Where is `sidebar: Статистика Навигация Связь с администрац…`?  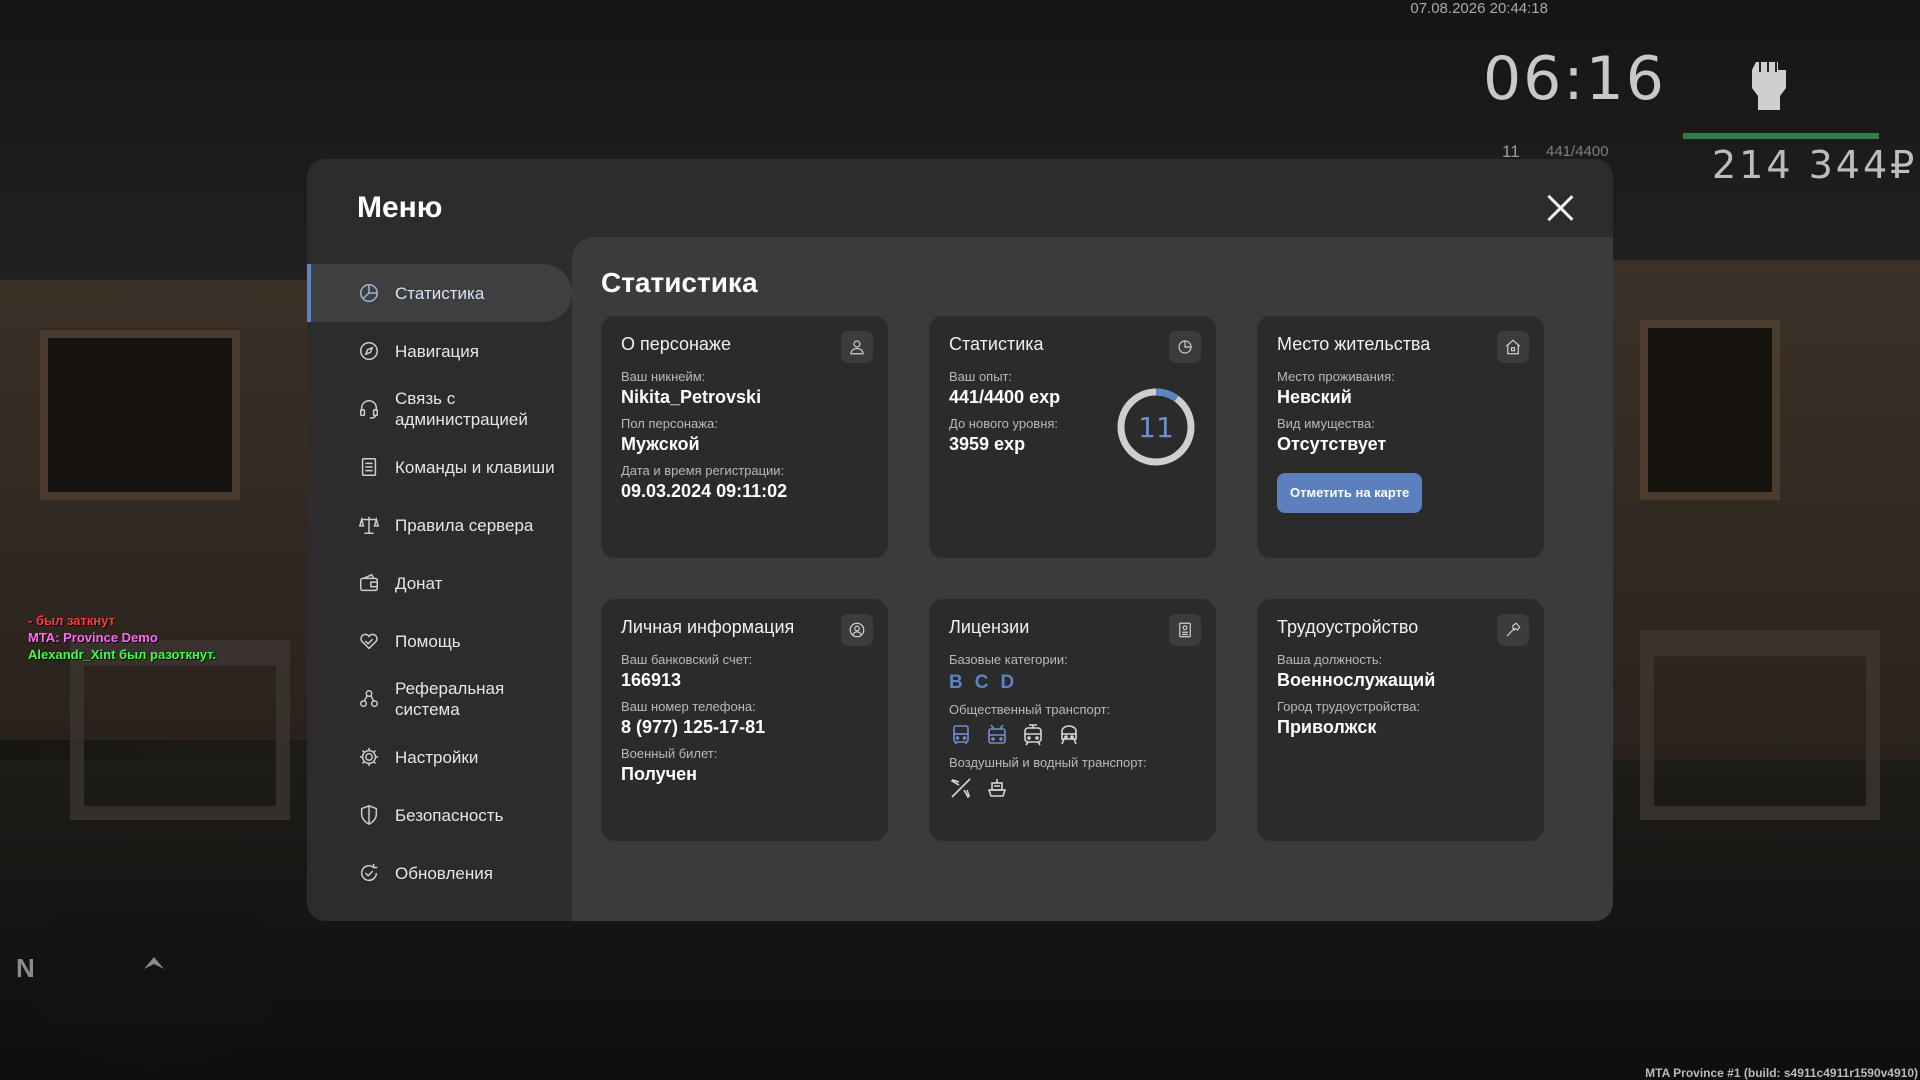 sidebar: Статистика Навигация Связь с администрац… is located at coordinates (439, 583).